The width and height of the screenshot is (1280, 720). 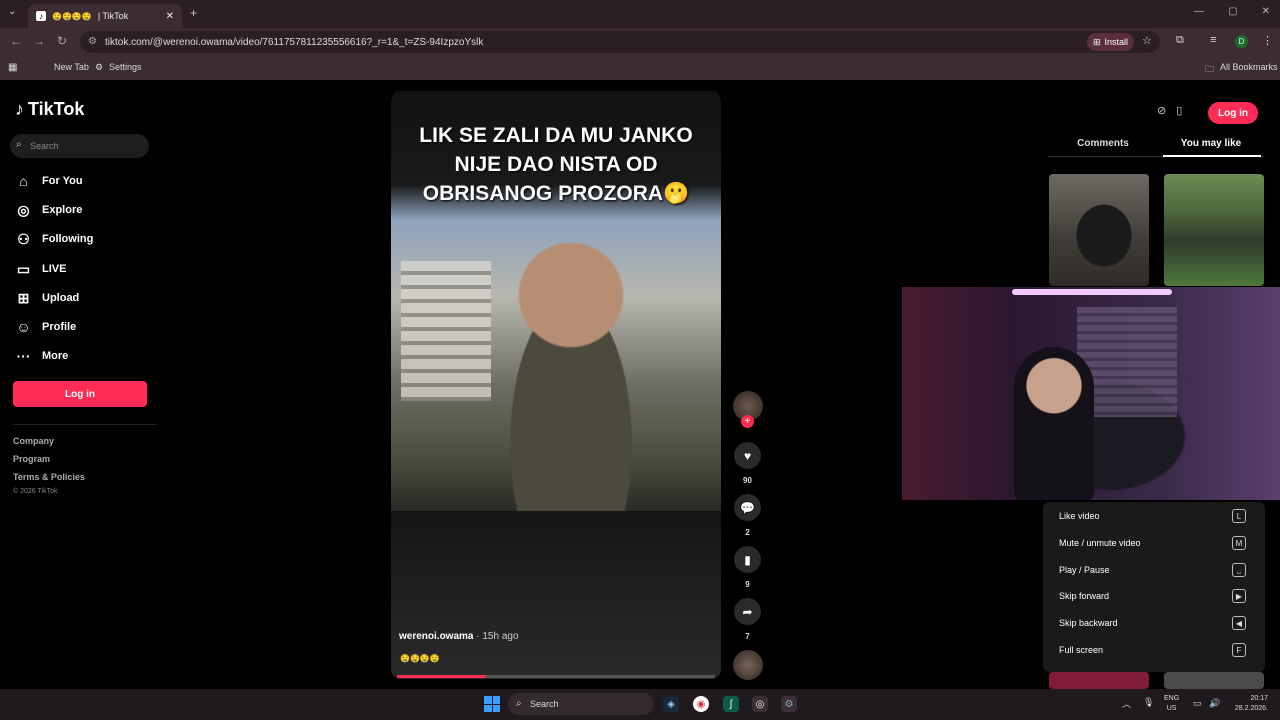 What do you see at coordinates (48, 210) in the screenshot?
I see `nav-explore: ◎ Explore` at bounding box center [48, 210].